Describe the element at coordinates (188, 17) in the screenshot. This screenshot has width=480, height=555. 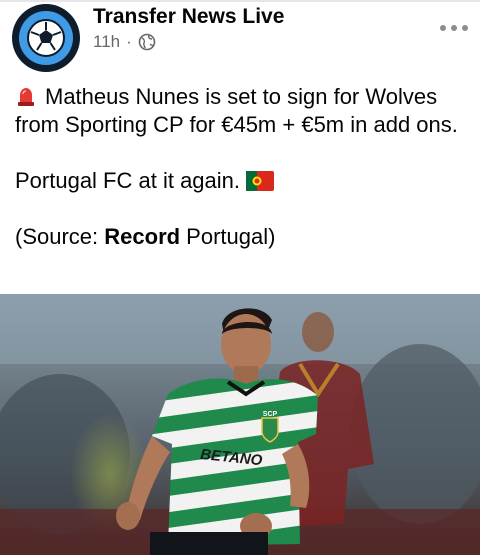
I see `page-name: Transfer News Live` at that location.